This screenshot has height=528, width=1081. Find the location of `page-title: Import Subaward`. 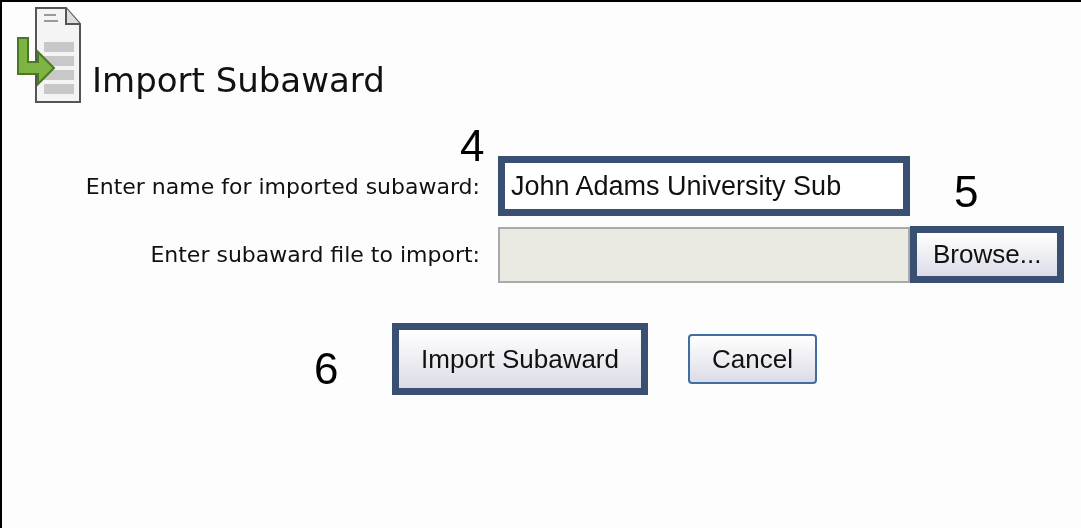

page-title: Import Subaward is located at coordinates (238, 80).